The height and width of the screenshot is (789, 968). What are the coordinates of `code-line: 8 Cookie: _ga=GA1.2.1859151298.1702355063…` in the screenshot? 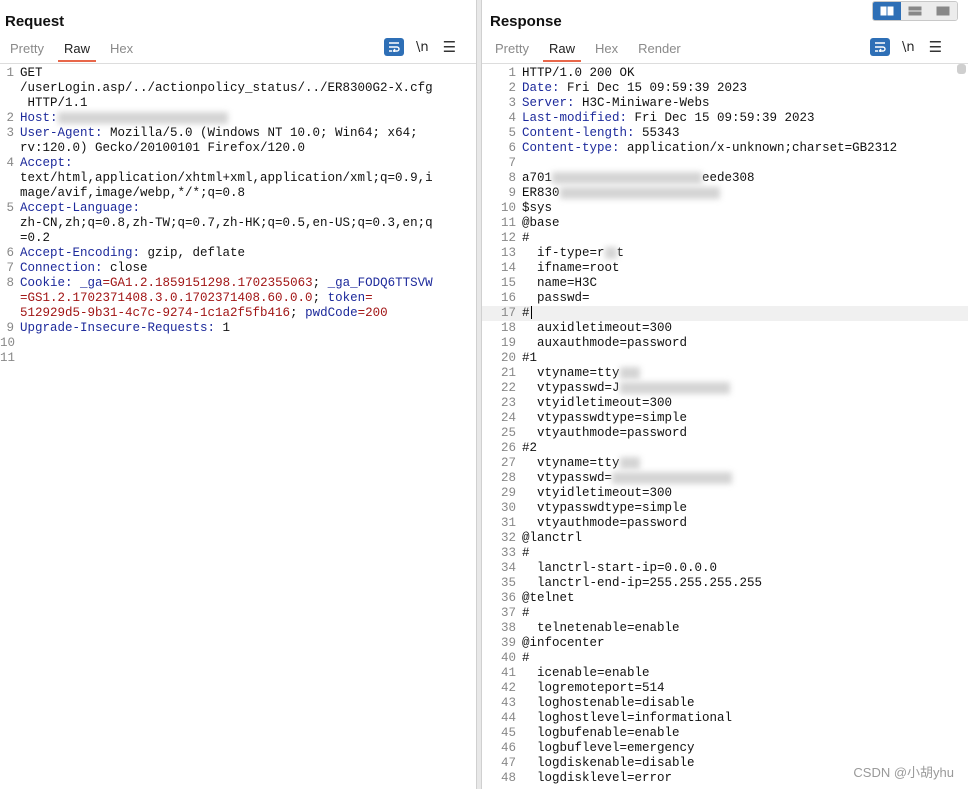 It's located at (238, 283).